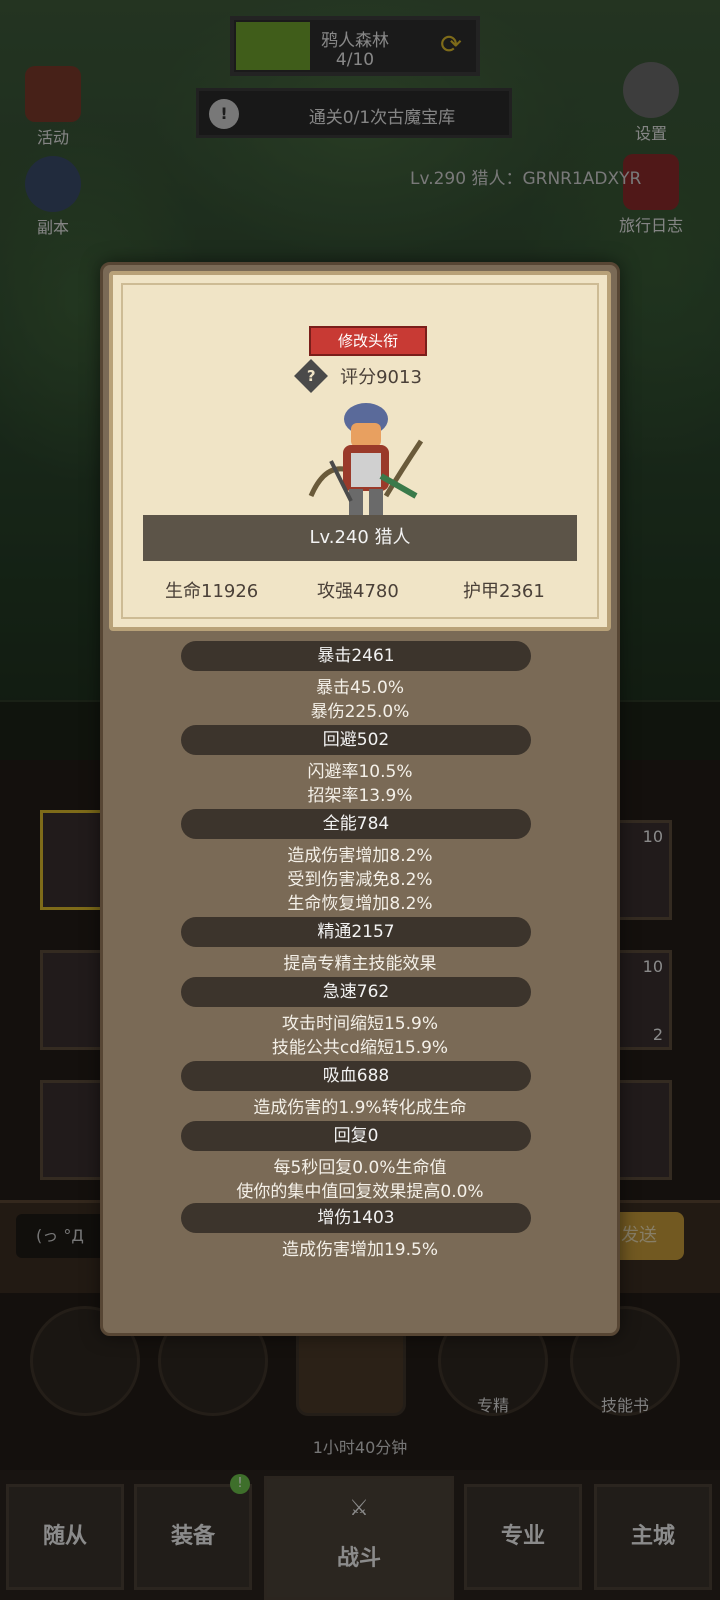 Image resolution: width=720 pixels, height=1600 pixels. I want to click on stat-header-avoidance: 回避502, so click(356, 740).